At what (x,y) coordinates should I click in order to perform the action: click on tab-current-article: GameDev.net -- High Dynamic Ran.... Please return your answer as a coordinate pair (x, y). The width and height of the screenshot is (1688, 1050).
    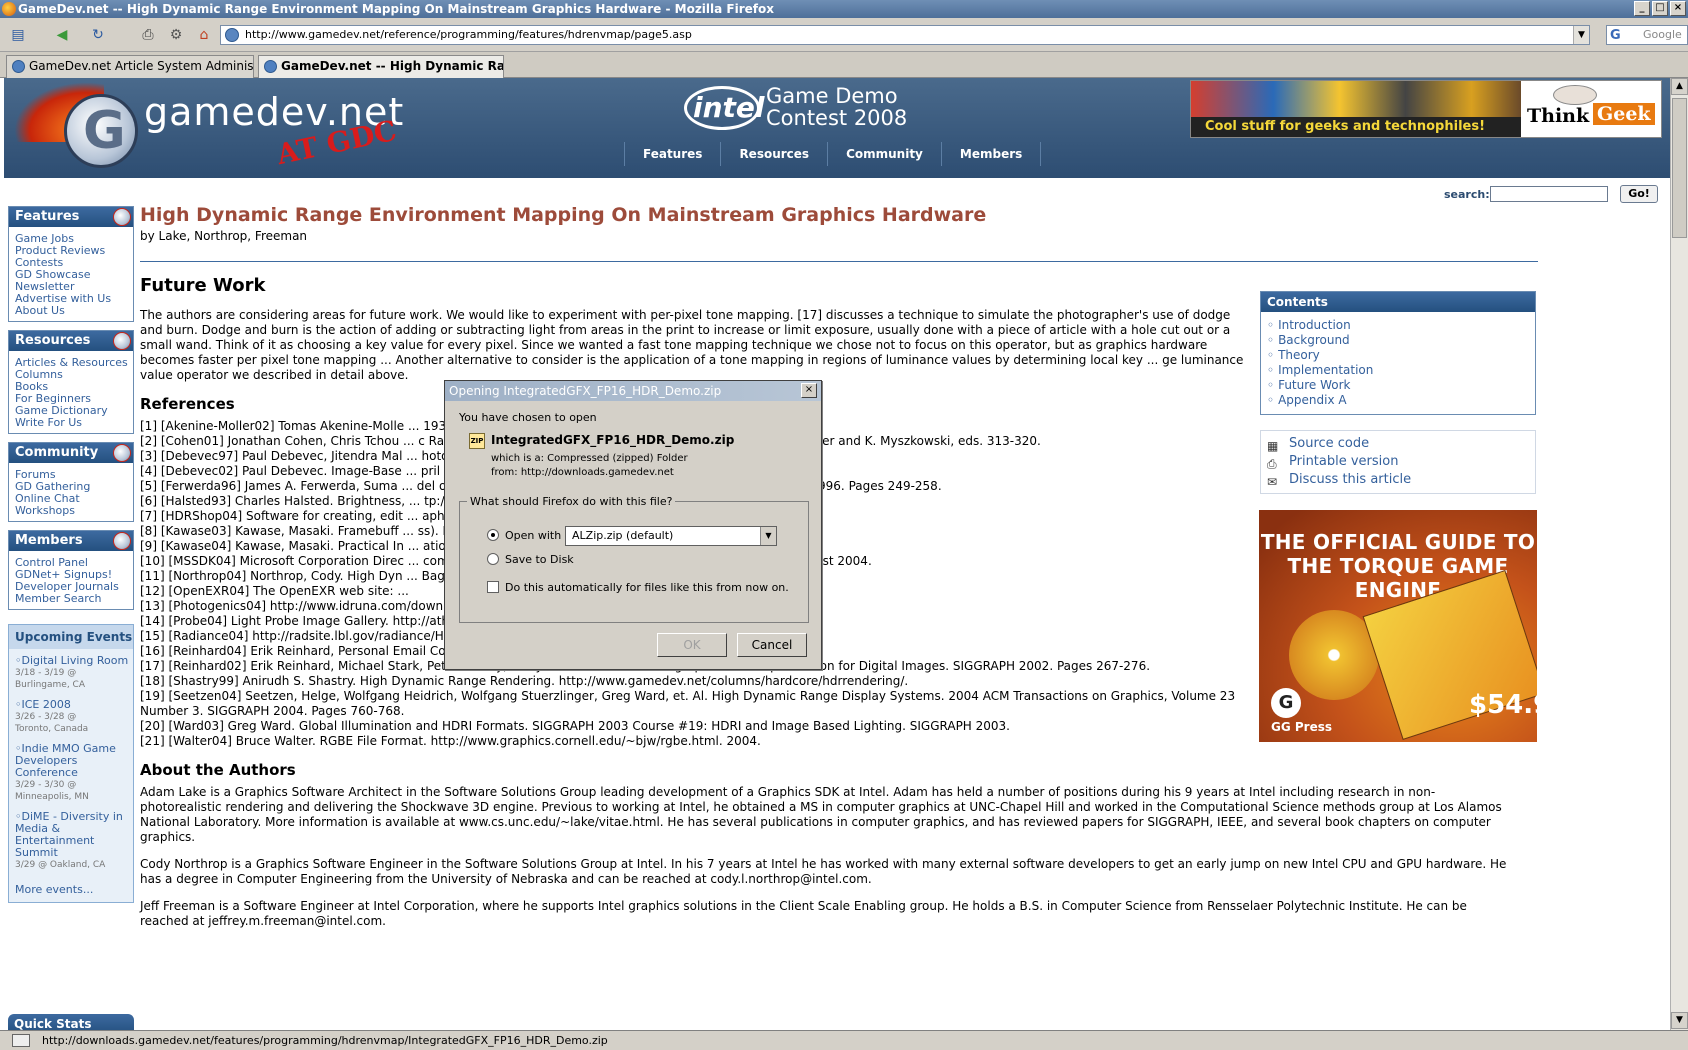
    Looking at the image, I should click on (381, 66).